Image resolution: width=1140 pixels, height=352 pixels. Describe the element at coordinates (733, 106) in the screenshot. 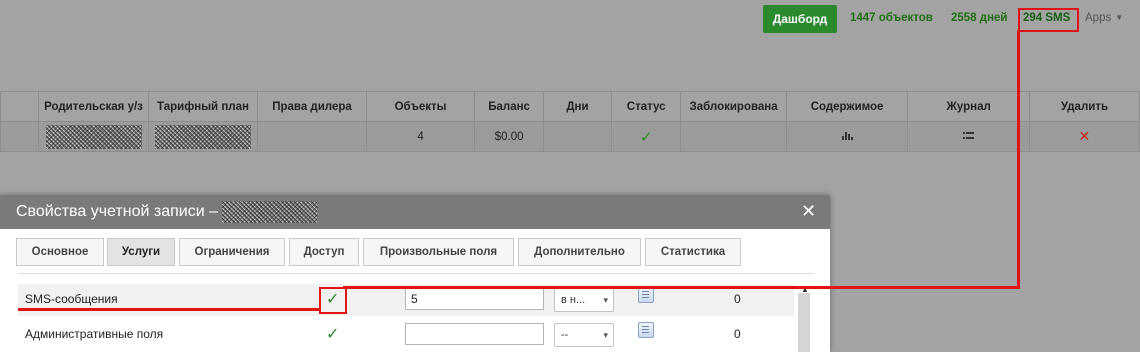

I see `column-header-blocked: Заблокирована` at that location.